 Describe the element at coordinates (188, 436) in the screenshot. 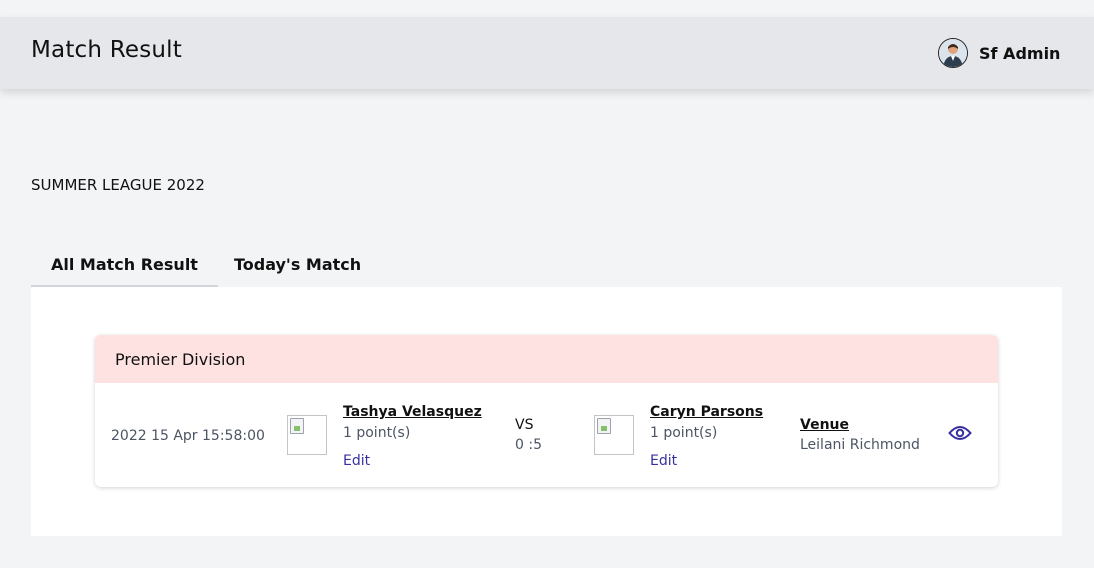

I see `match-datetime: 2022 15 Apr 15:58:00` at that location.